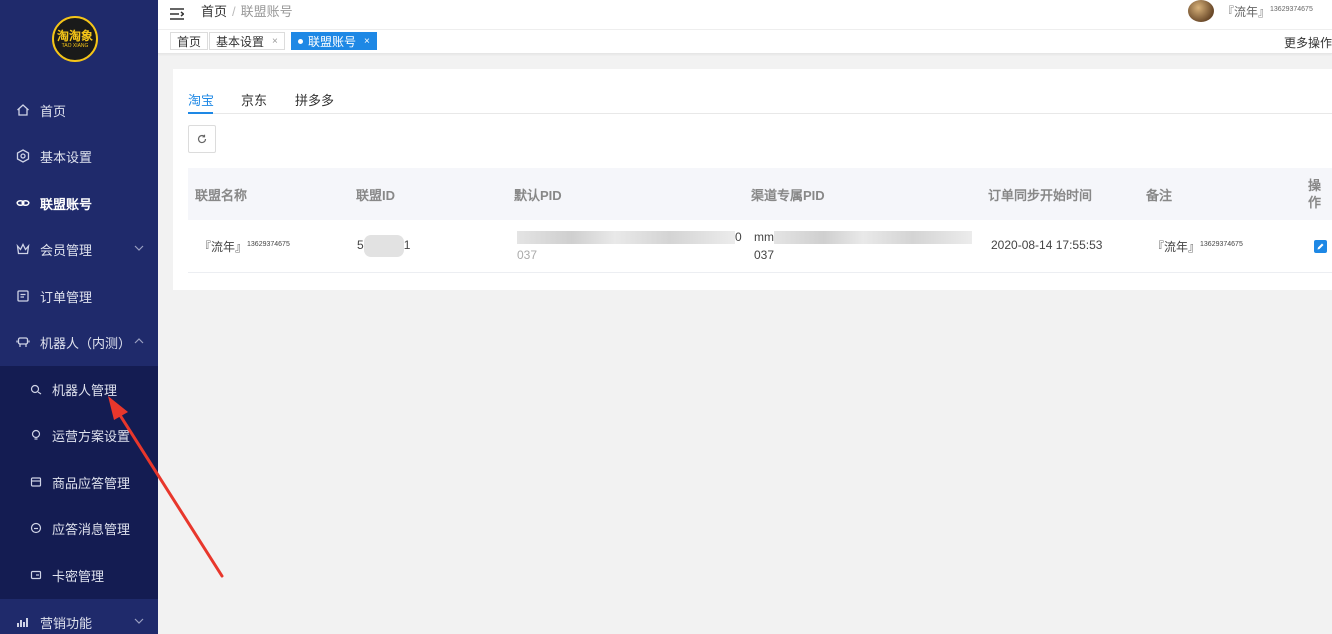 The image size is (1332, 634). Describe the element at coordinates (23, 156) in the screenshot. I see `settings-icon` at that location.